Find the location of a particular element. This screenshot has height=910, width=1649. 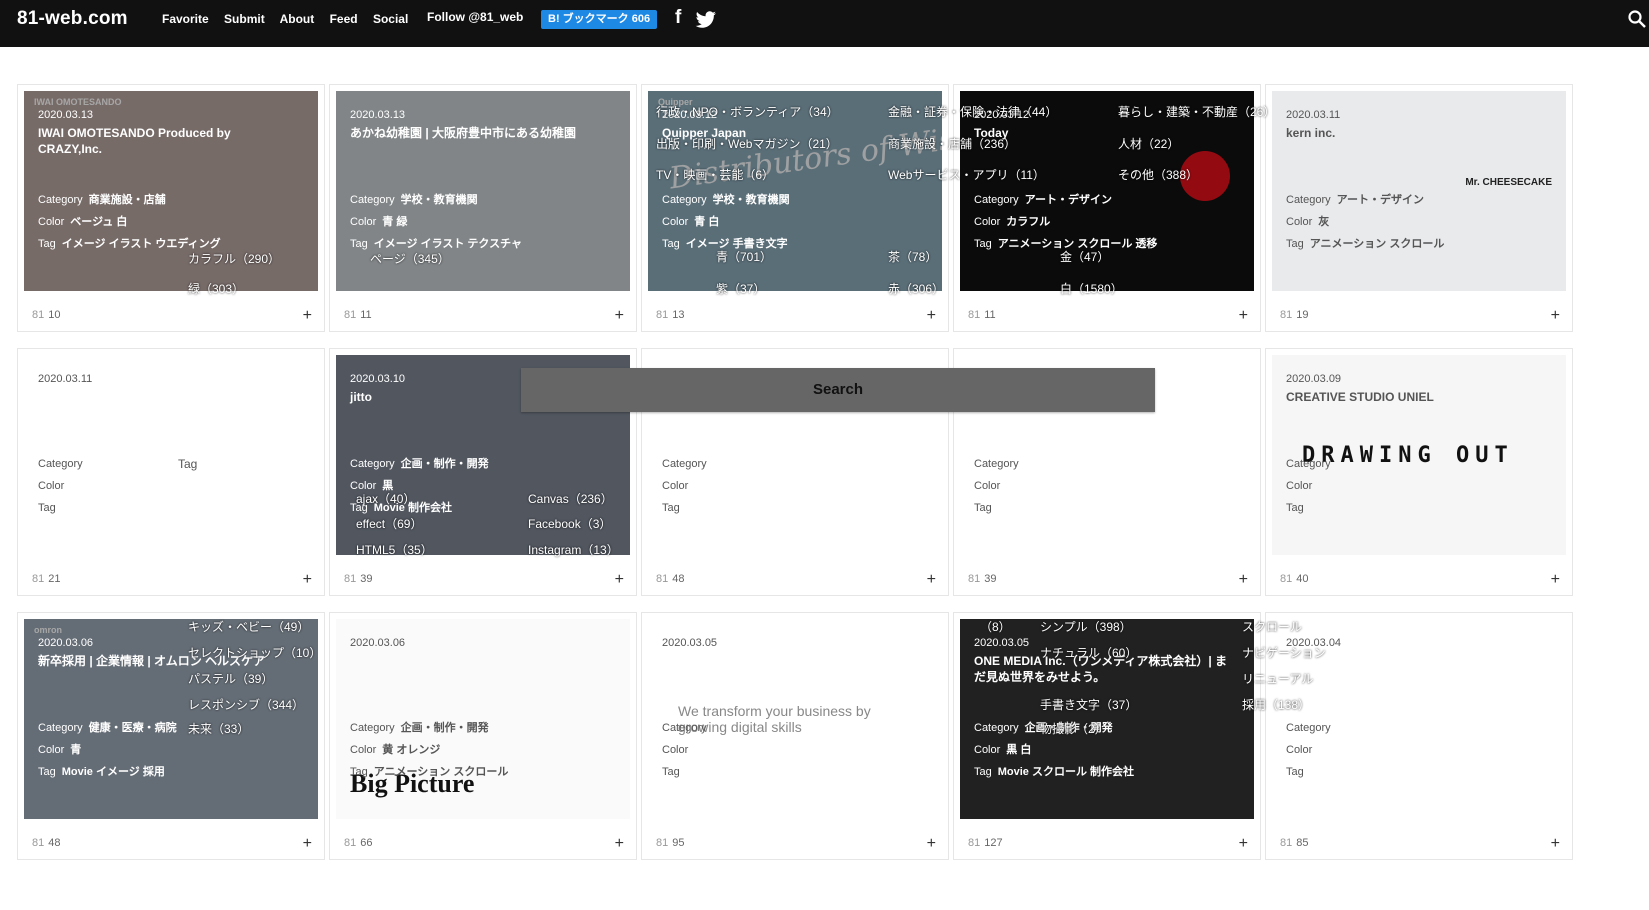

like-count: 81 95 is located at coordinates (670, 843).